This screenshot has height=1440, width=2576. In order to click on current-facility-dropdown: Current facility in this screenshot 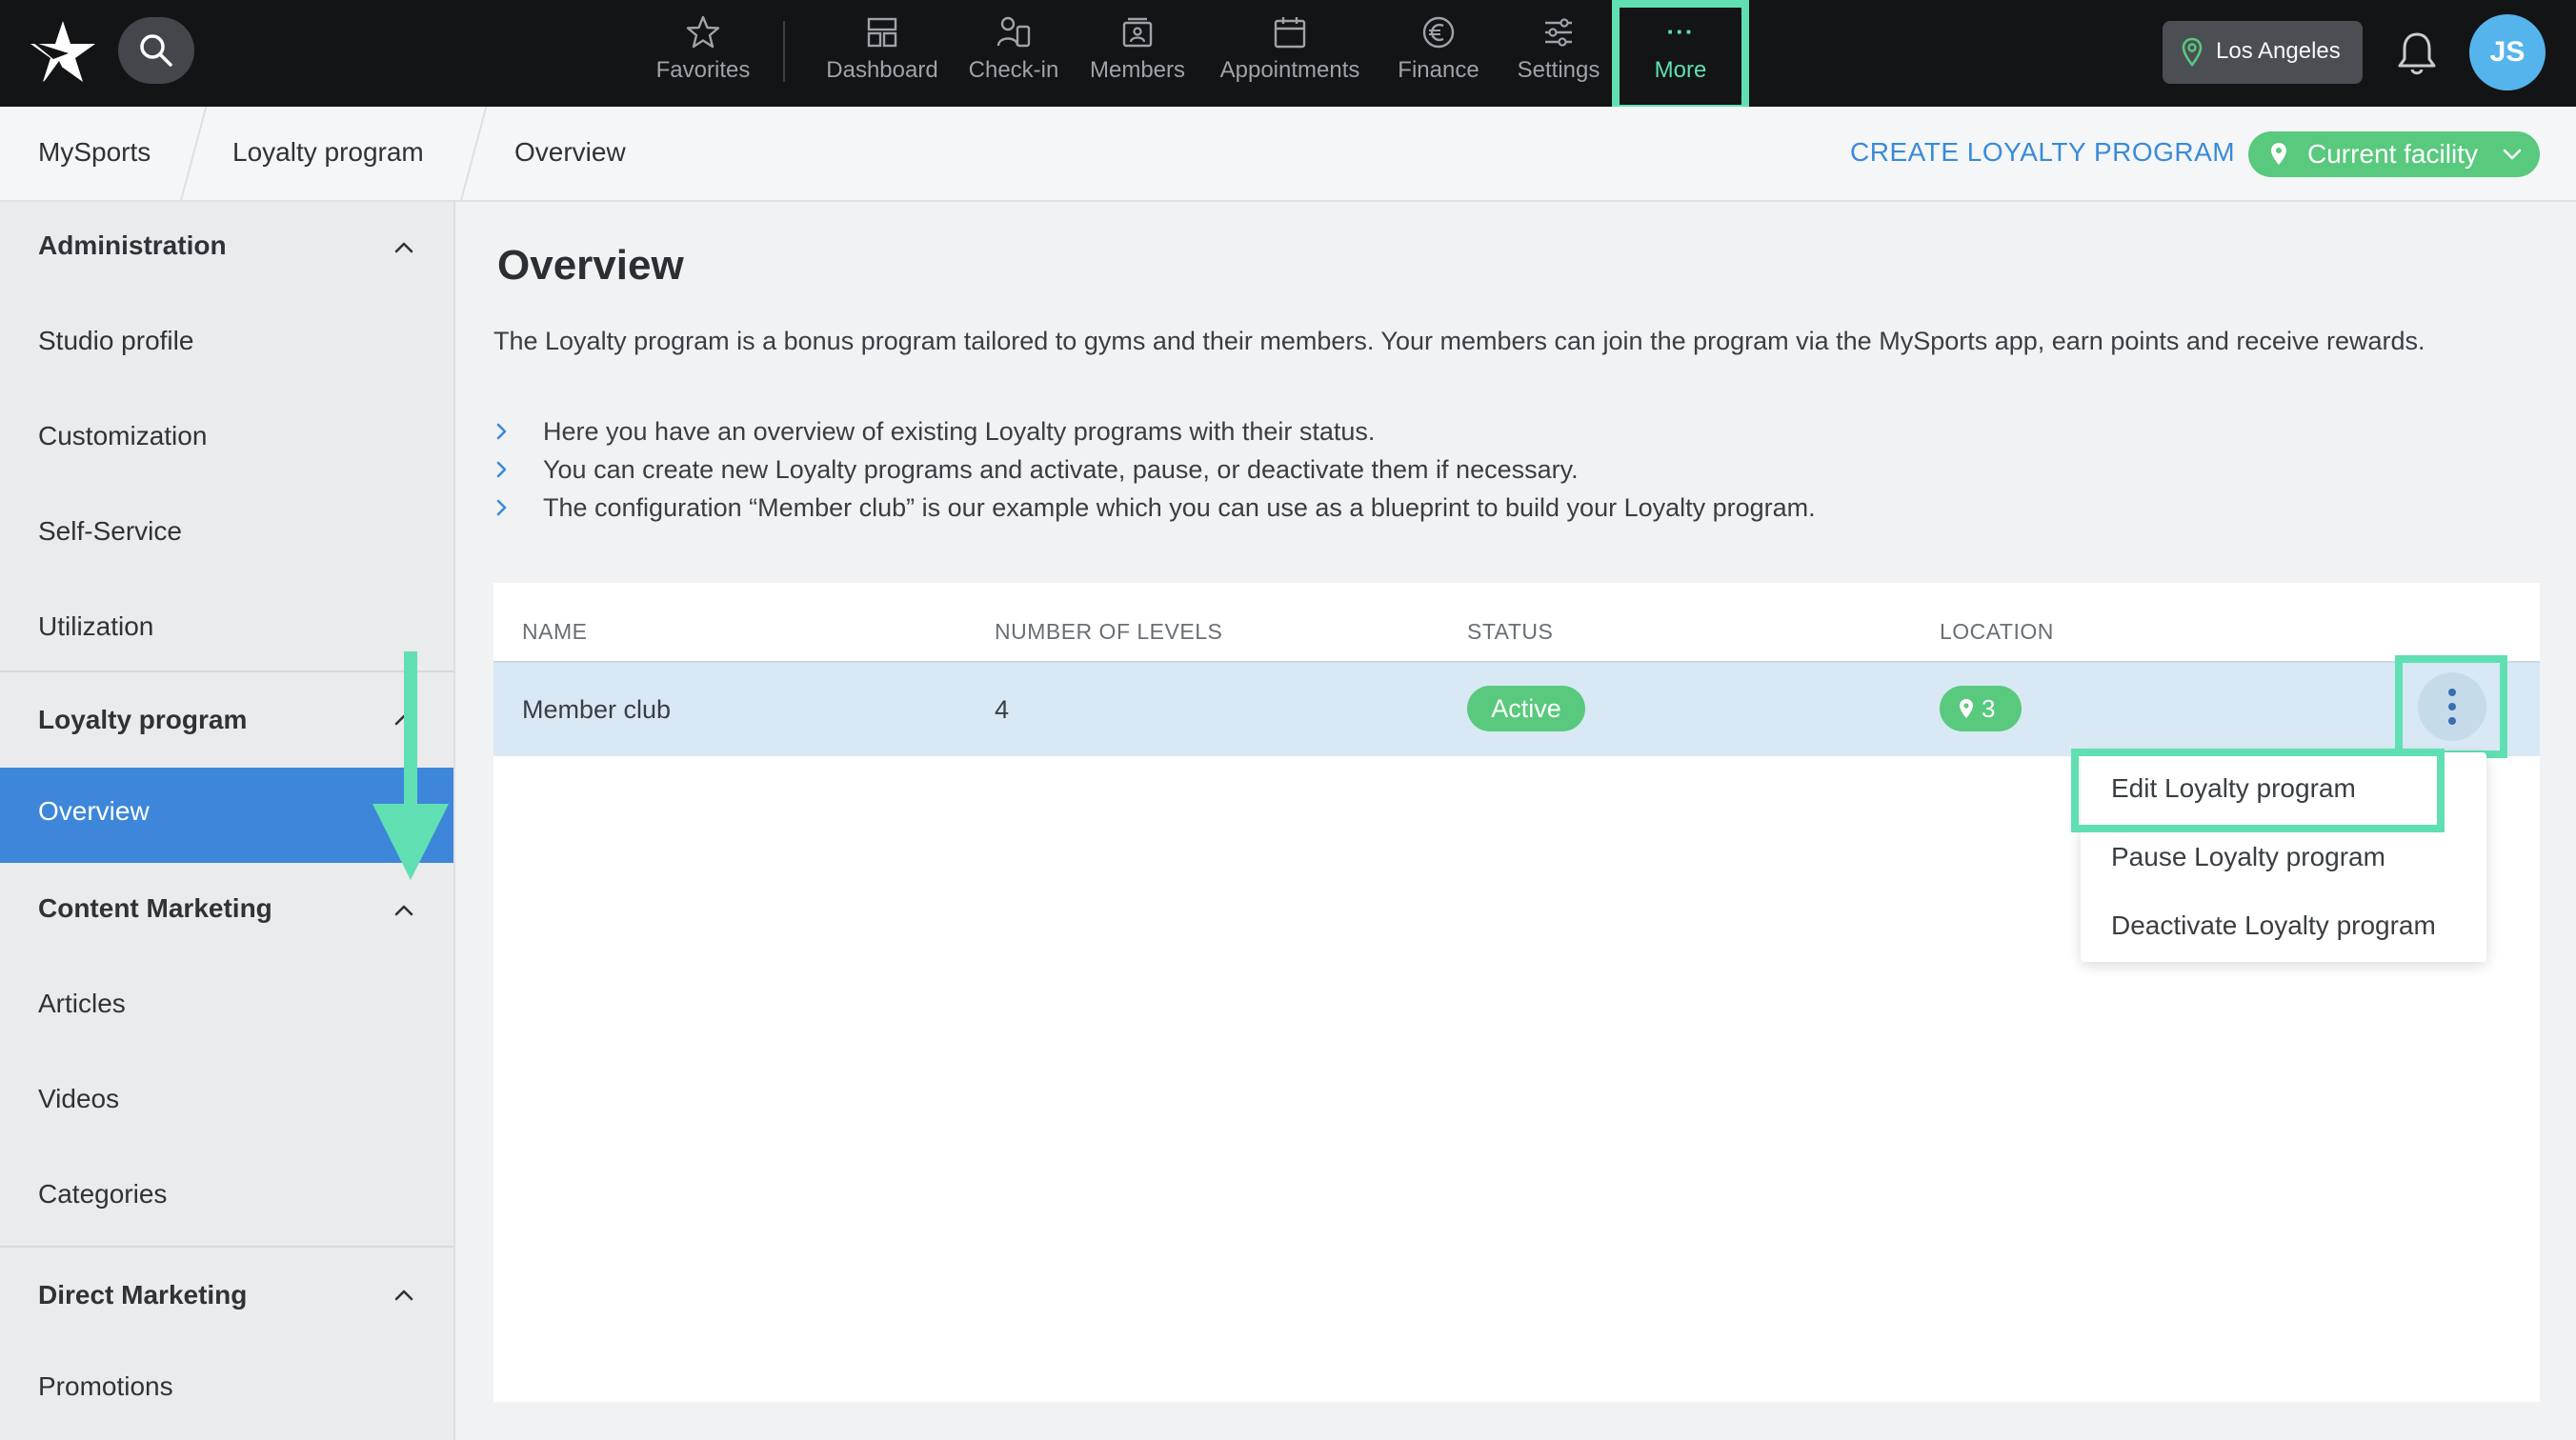, I will do `click(2394, 154)`.